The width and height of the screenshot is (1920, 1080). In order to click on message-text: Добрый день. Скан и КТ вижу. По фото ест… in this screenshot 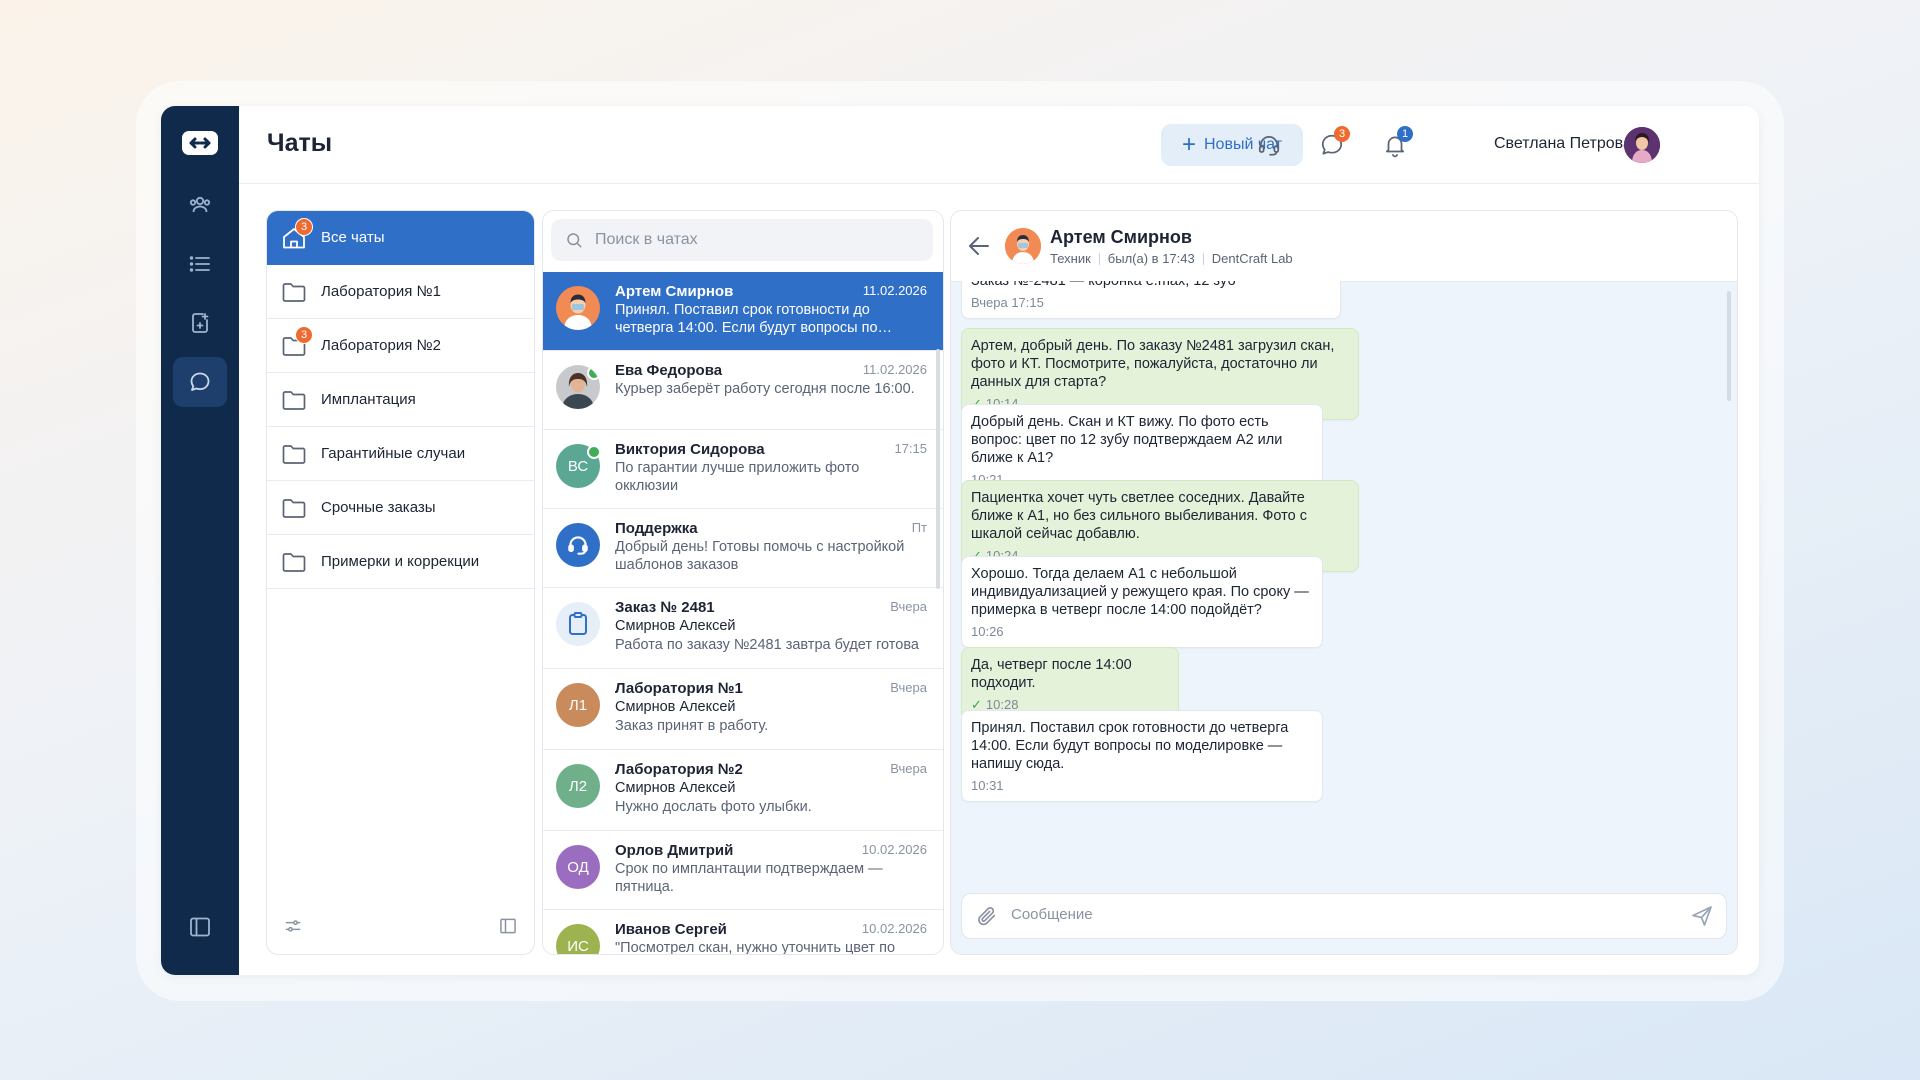, I will do `click(1127, 440)`.